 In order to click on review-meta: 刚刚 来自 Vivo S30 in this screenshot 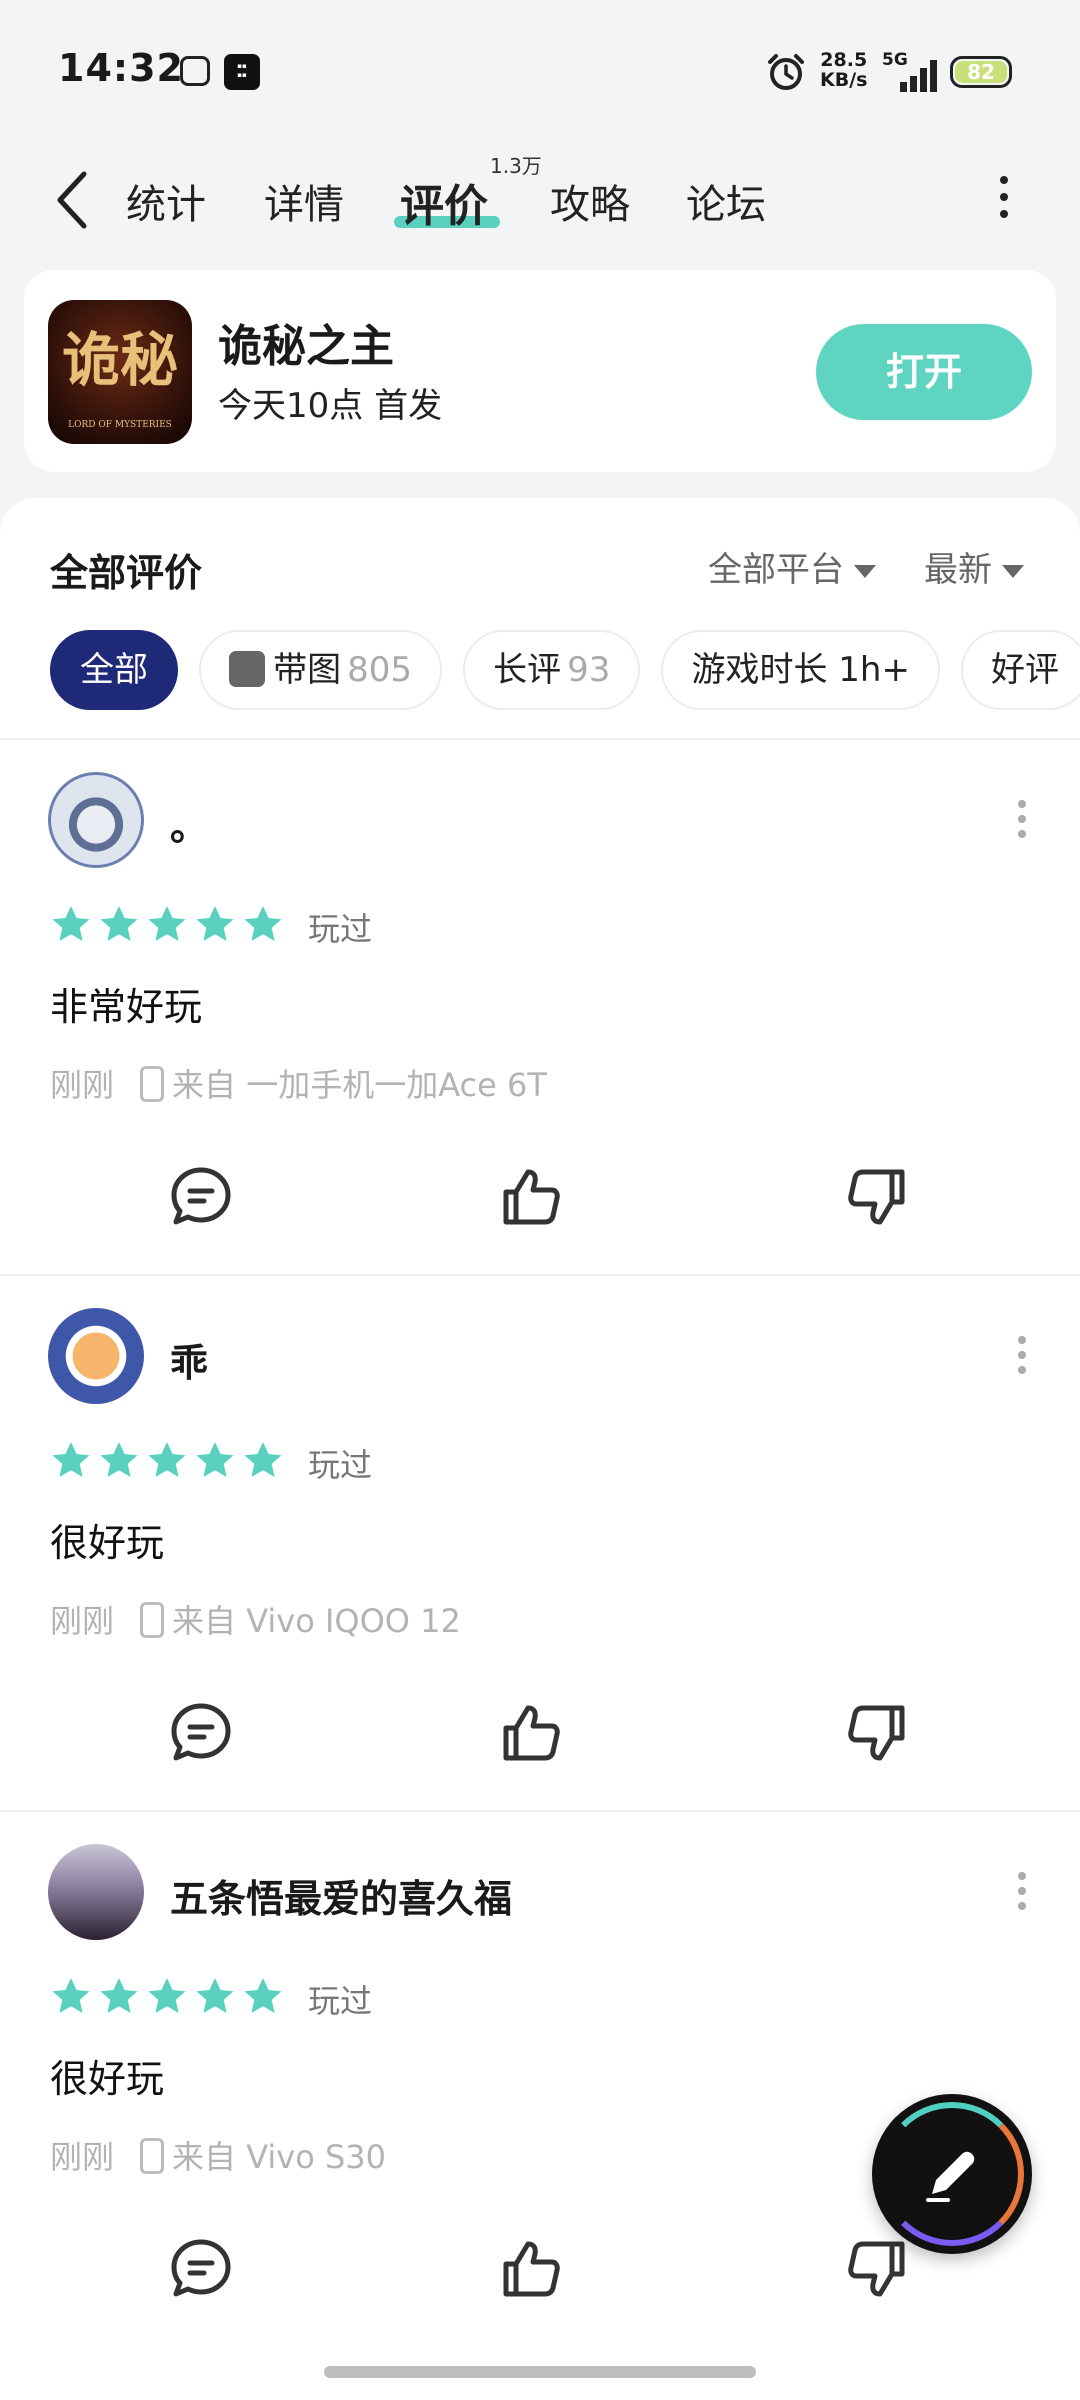, I will do `click(218, 2155)`.